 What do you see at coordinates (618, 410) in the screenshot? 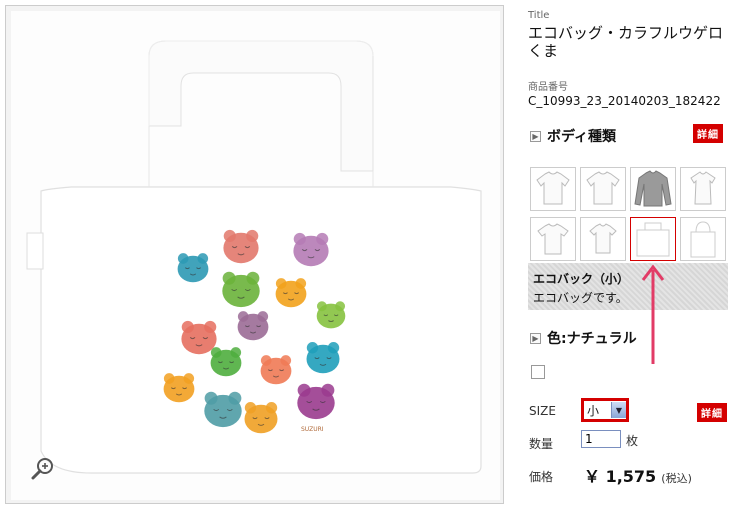
I see `chevron-down-icon: ▼` at bounding box center [618, 410].